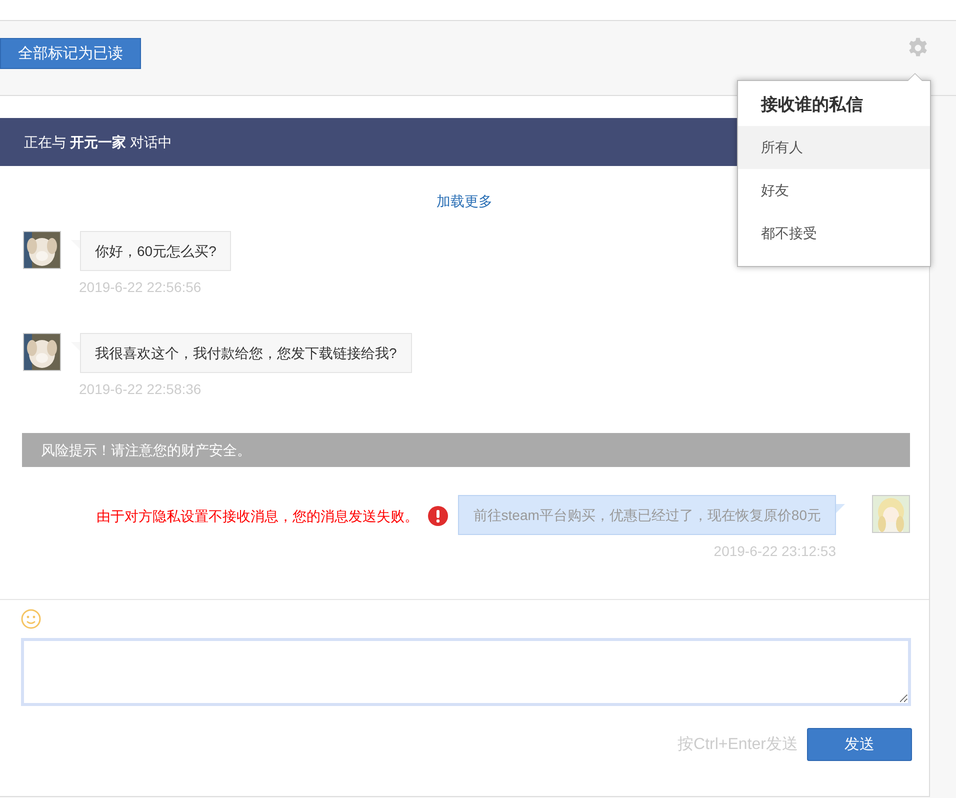 This screenshot has width=956, height=801. I want to click on message-input, so click(466, 672).